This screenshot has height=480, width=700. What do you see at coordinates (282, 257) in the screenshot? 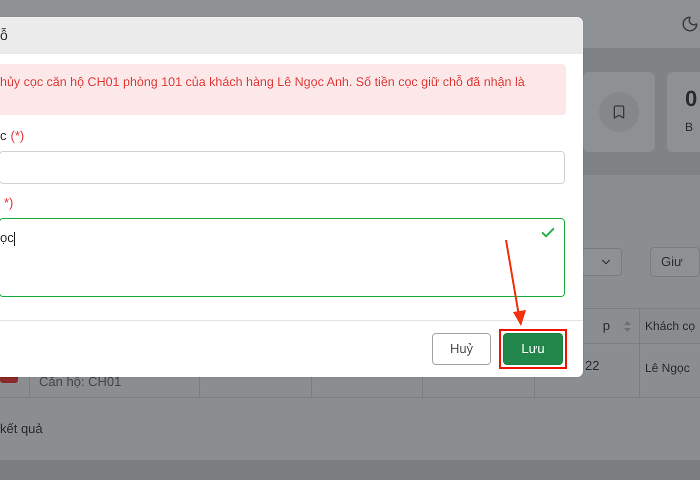
I see `text-area: ọc` at bounding box center [282, 257].